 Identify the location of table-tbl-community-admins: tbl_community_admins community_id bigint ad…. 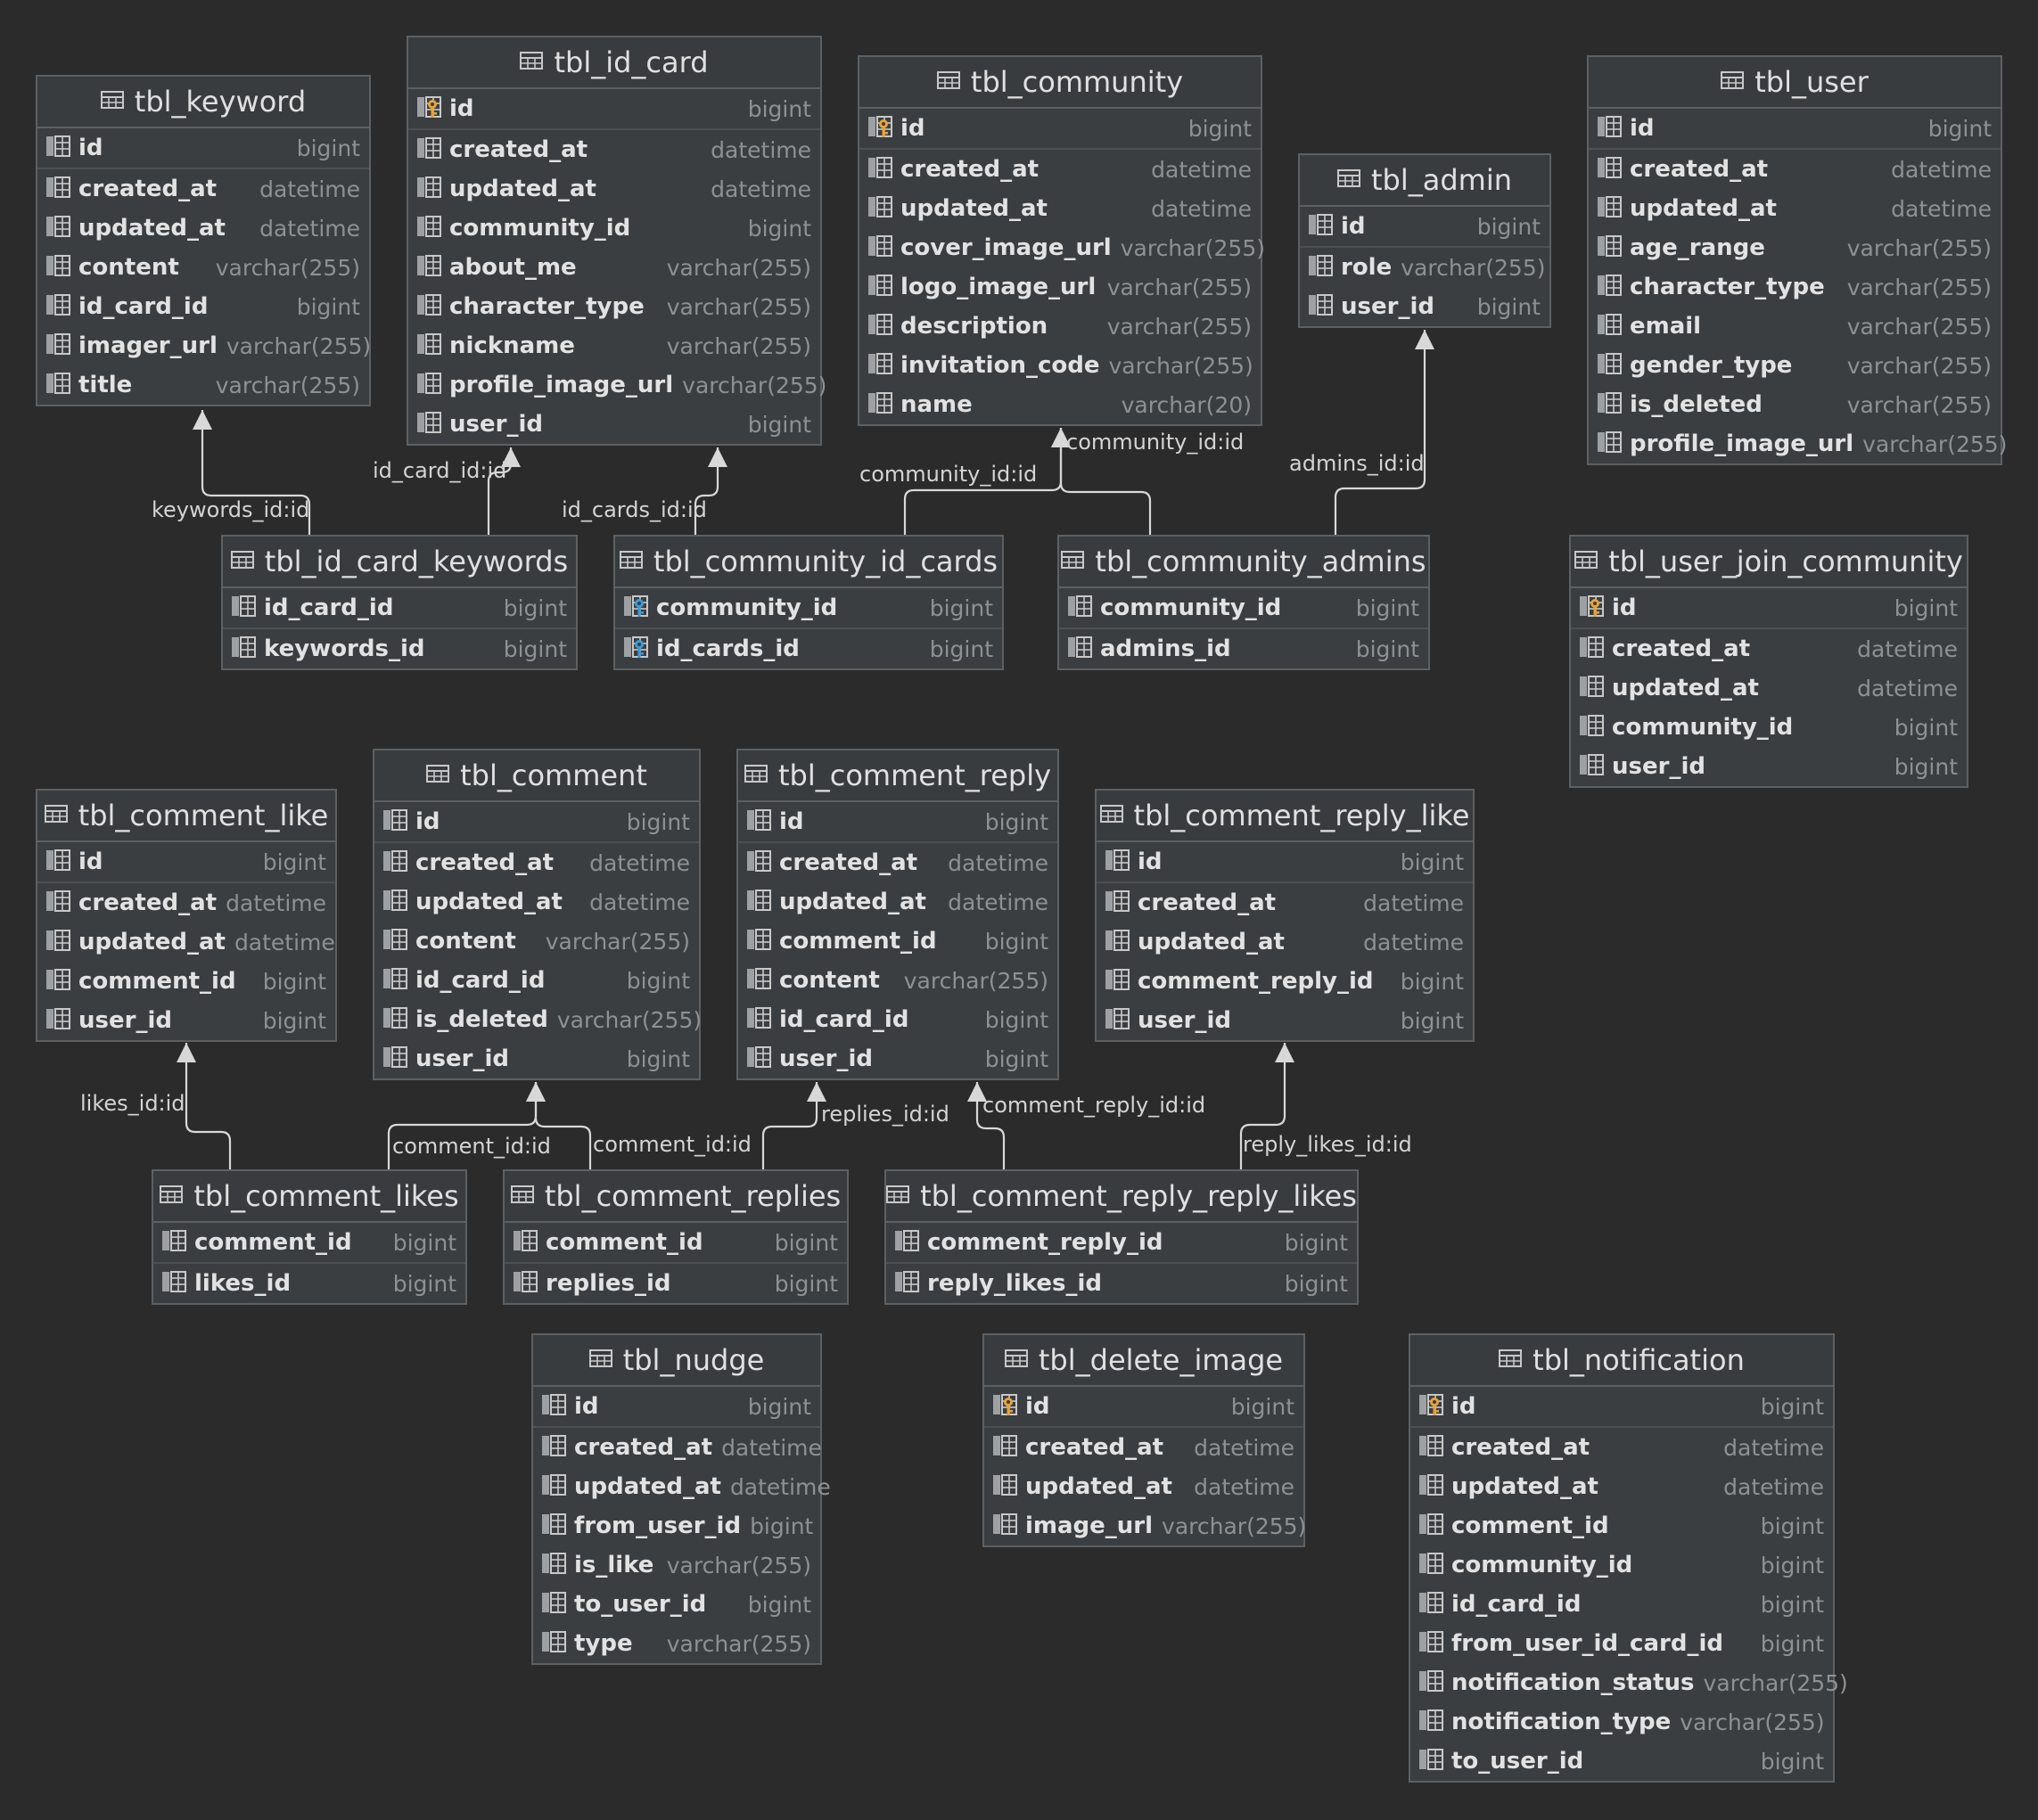
(1243, 602).